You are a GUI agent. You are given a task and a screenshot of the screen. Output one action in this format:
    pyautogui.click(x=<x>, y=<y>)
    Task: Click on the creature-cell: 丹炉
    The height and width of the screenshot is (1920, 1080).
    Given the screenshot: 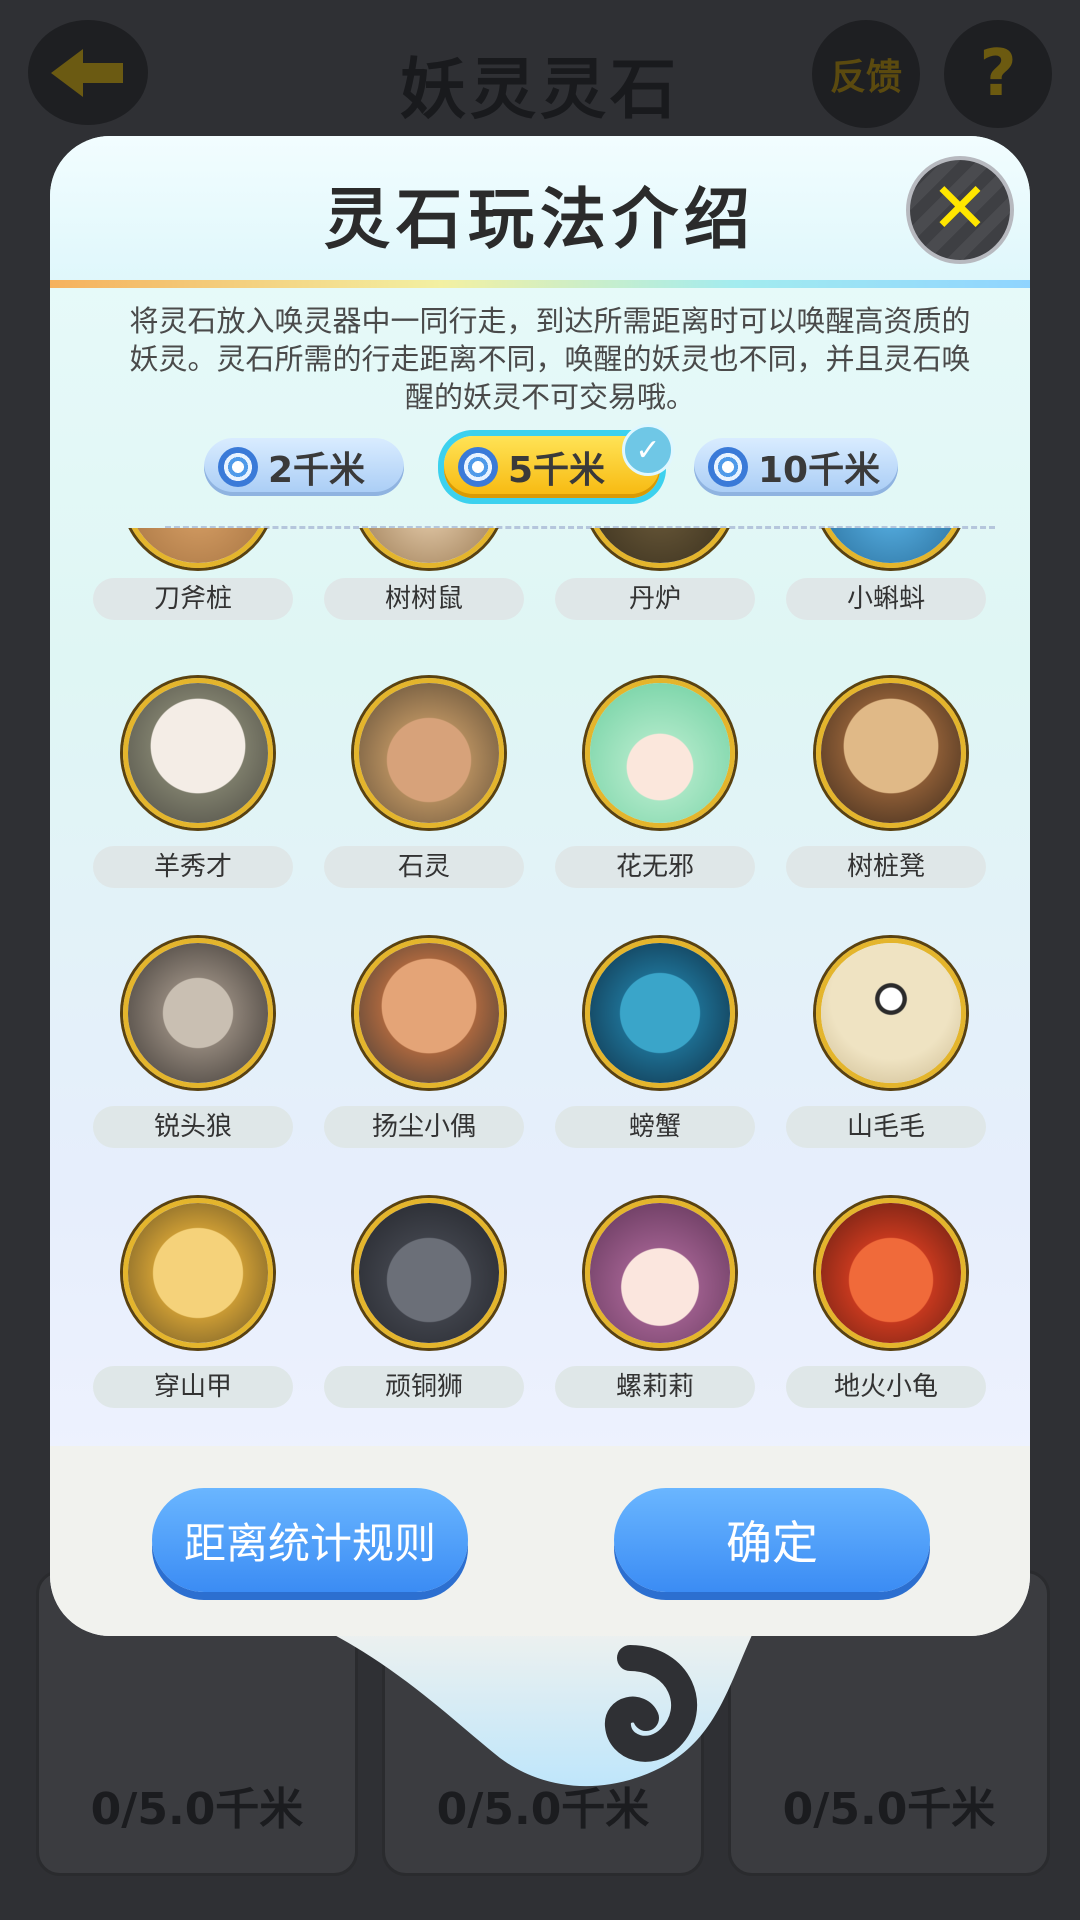 What is the action you would take?
    pyautogui.click(x=655, y=574)
    